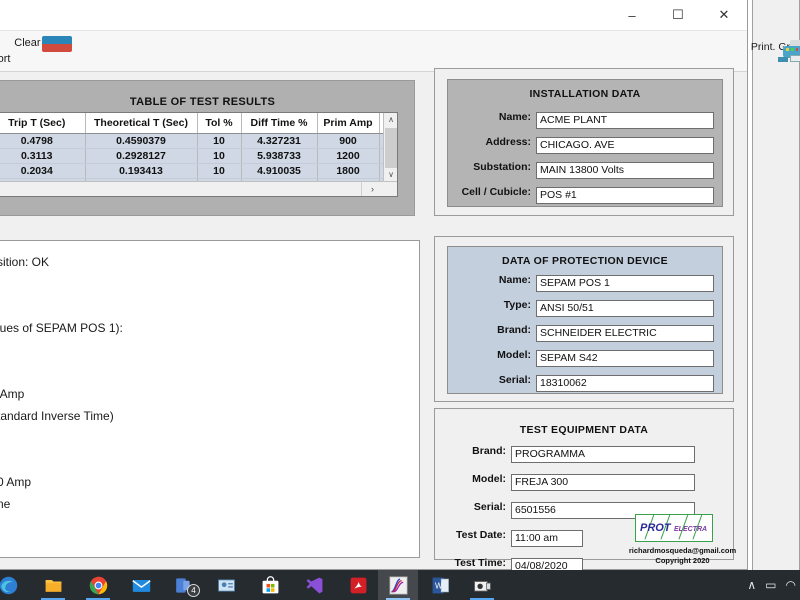 The width and height of the screenshot is (800, 600). I want to click on device-serial-row: Serial:, so click(606, 382).